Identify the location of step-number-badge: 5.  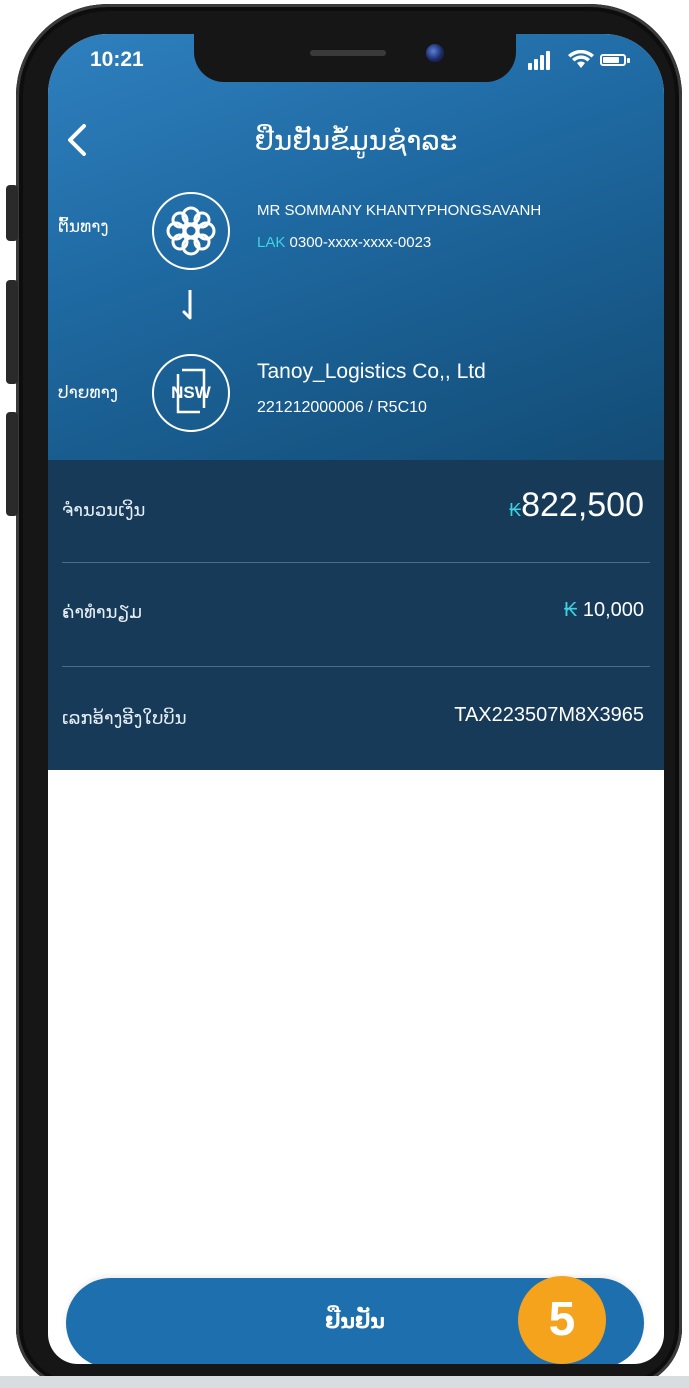
(562, 1320).